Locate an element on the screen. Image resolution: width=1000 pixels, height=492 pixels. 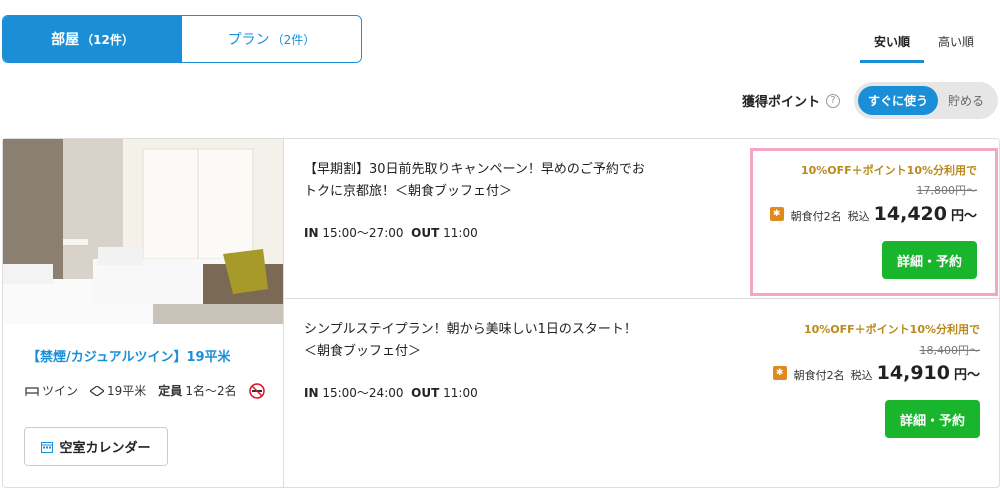
plan-checkin: IN 15:00～24:00 OUT 11:00 is located at coordinates (391, 392).